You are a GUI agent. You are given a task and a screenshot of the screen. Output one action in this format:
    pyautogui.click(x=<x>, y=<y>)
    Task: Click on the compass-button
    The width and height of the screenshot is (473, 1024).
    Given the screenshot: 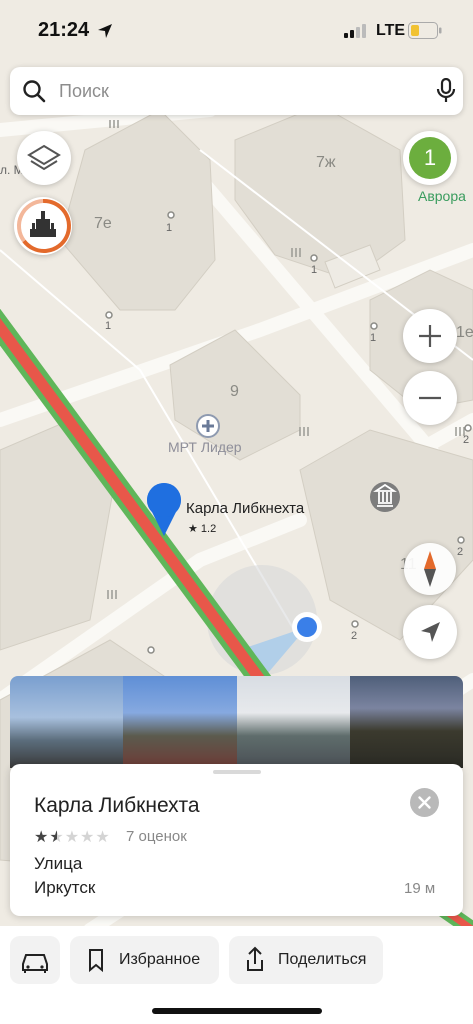 What is the action you would take?
    pyautogui.click(x=430, y=569)
    